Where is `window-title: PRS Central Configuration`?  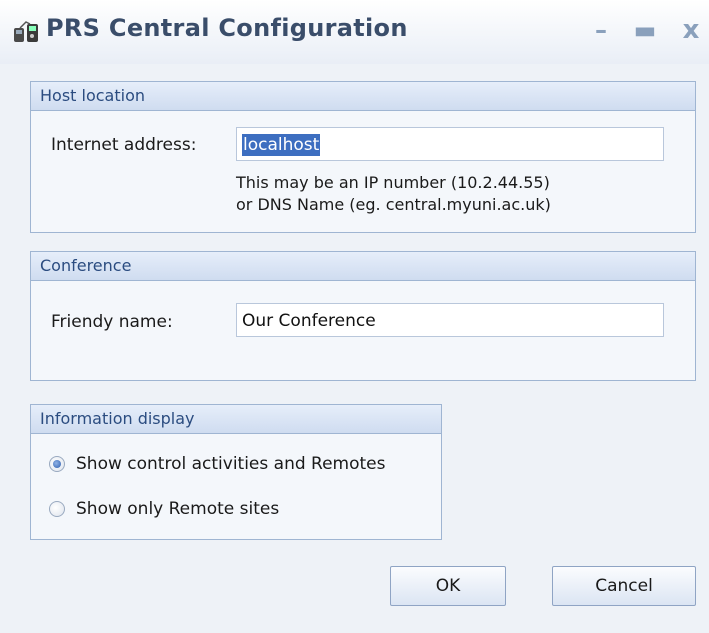 window-title: PRS Central Configuration is located at coordinates (227, 28).